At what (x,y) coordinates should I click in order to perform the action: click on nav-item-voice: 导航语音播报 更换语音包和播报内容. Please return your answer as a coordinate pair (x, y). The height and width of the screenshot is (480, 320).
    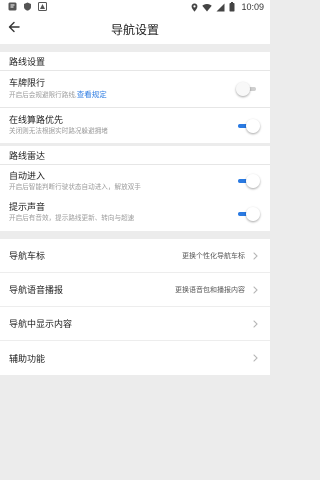
    Looking at the image, I should click on (135, 290).